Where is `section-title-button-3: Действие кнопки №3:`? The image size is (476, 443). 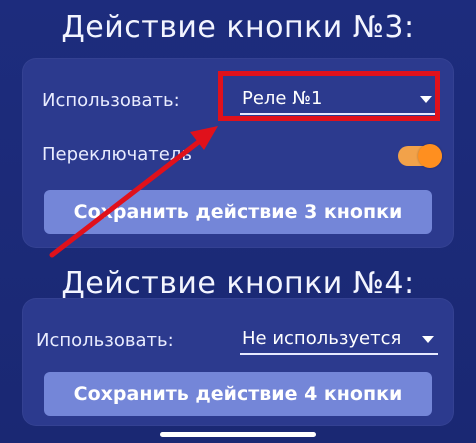 section-title-button-3: Действие кнопки №3: is located at coordinates (238, 27).